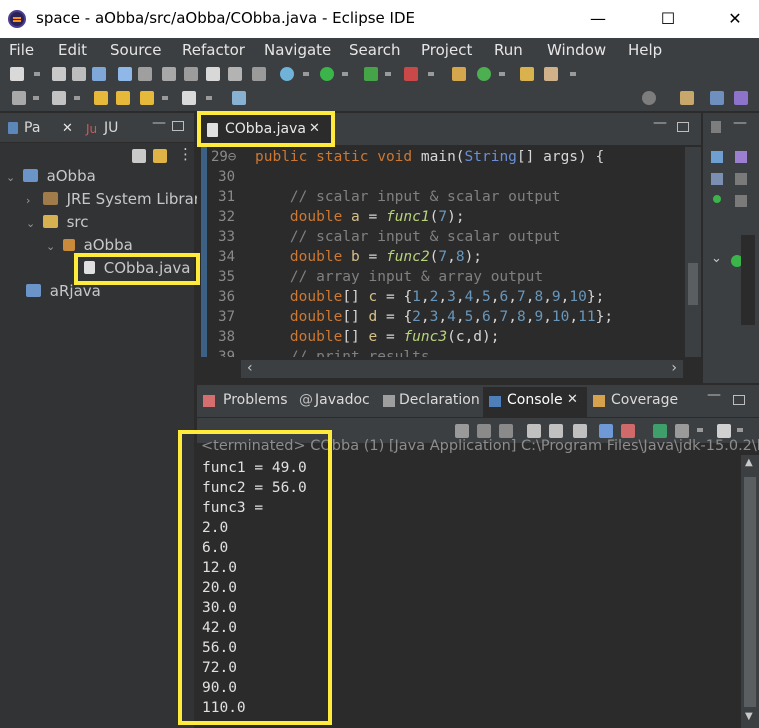  What do you see at coordinates (160, 156) in the screenshot?
I see `link-editor-icon` at bounding box center [160, 156].